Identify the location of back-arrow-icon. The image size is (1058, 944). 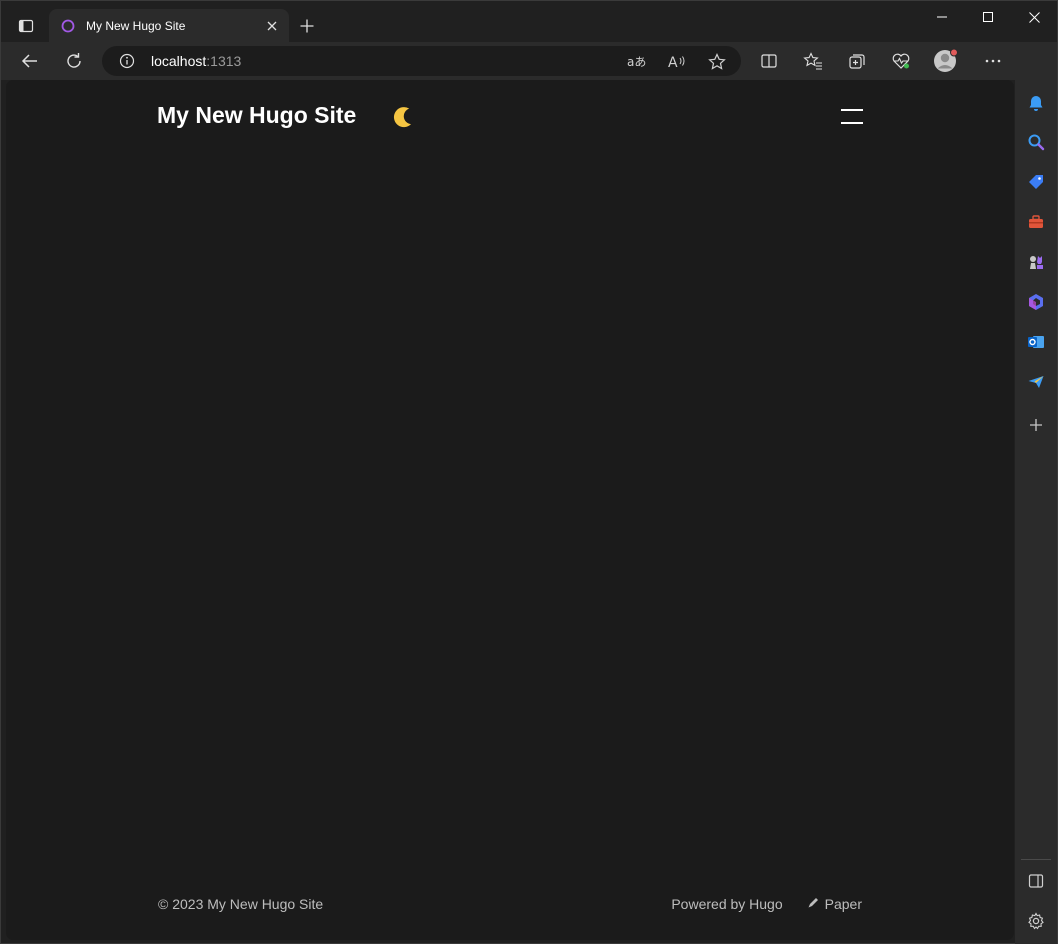
(29, 61).